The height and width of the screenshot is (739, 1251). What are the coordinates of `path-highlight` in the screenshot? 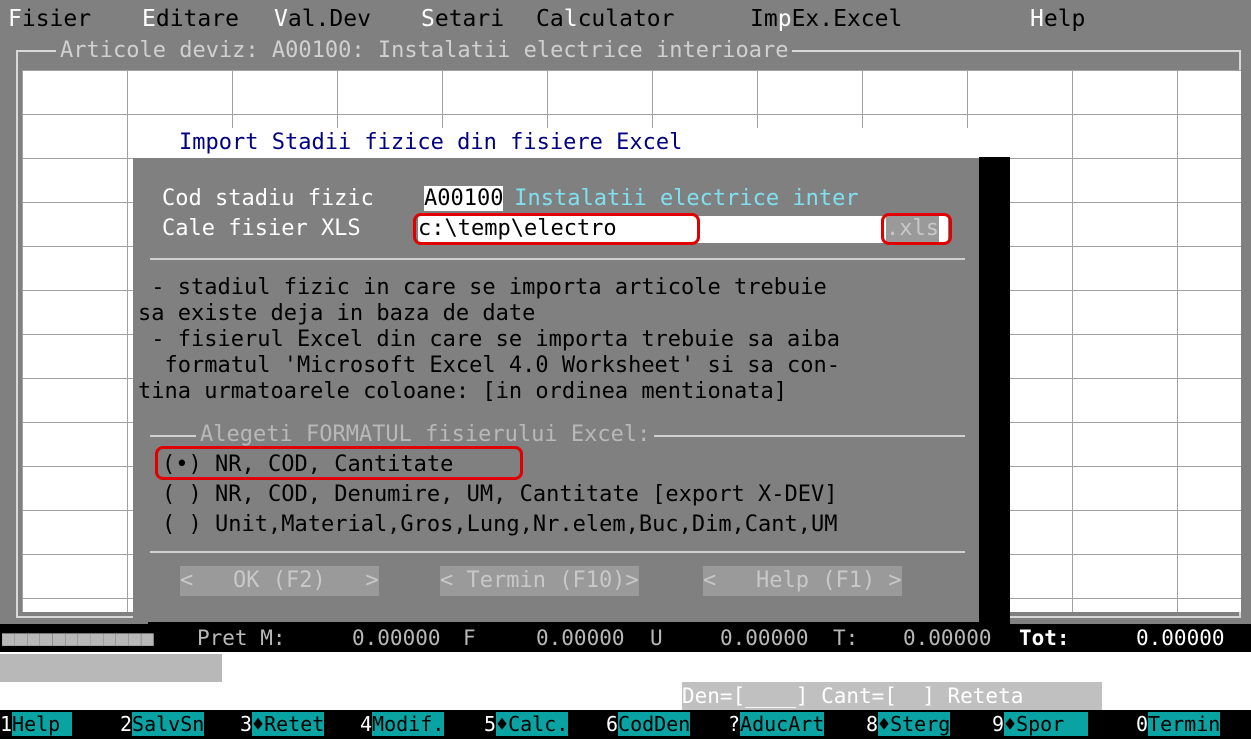 It's located at (556, 229).